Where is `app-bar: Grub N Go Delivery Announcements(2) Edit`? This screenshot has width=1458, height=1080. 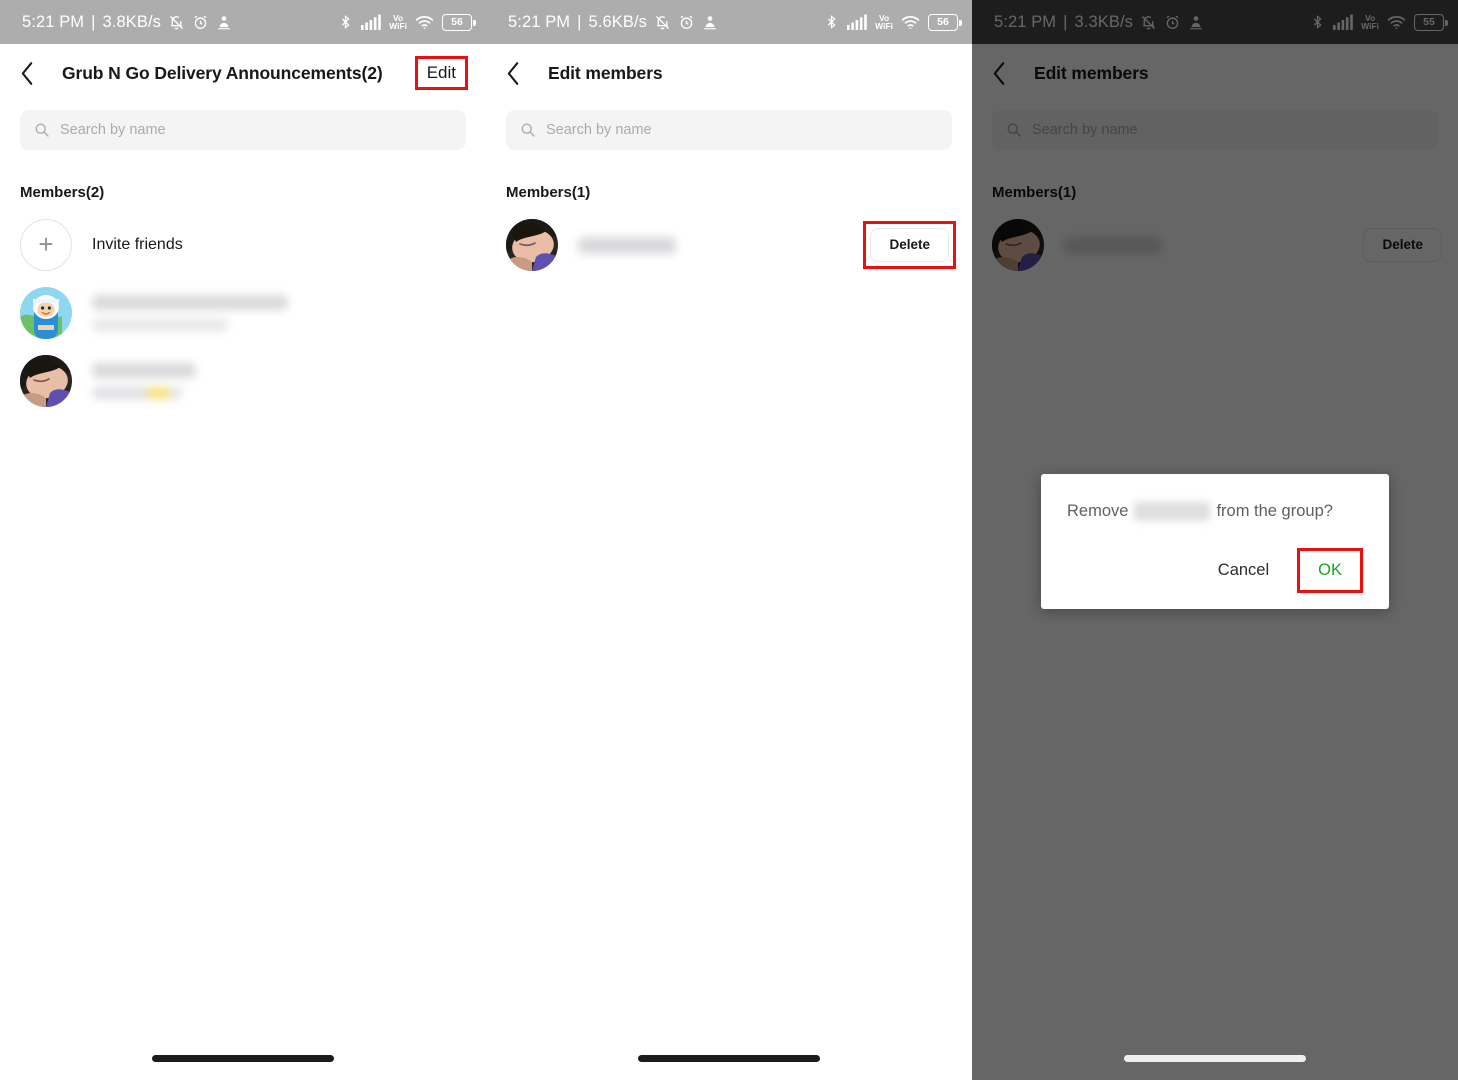 app-bar: Grub N Go Delivery Announcements(2) Edit is located at coordinates (243, 73).